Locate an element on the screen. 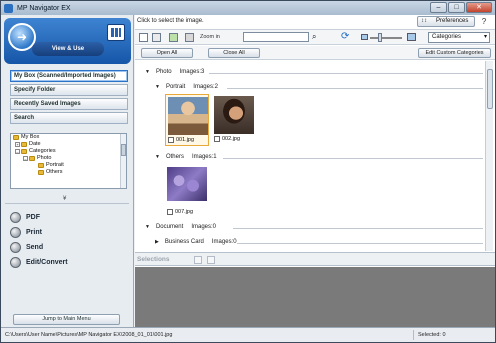  group-label: Portrait is located at coordinates (175, 87).